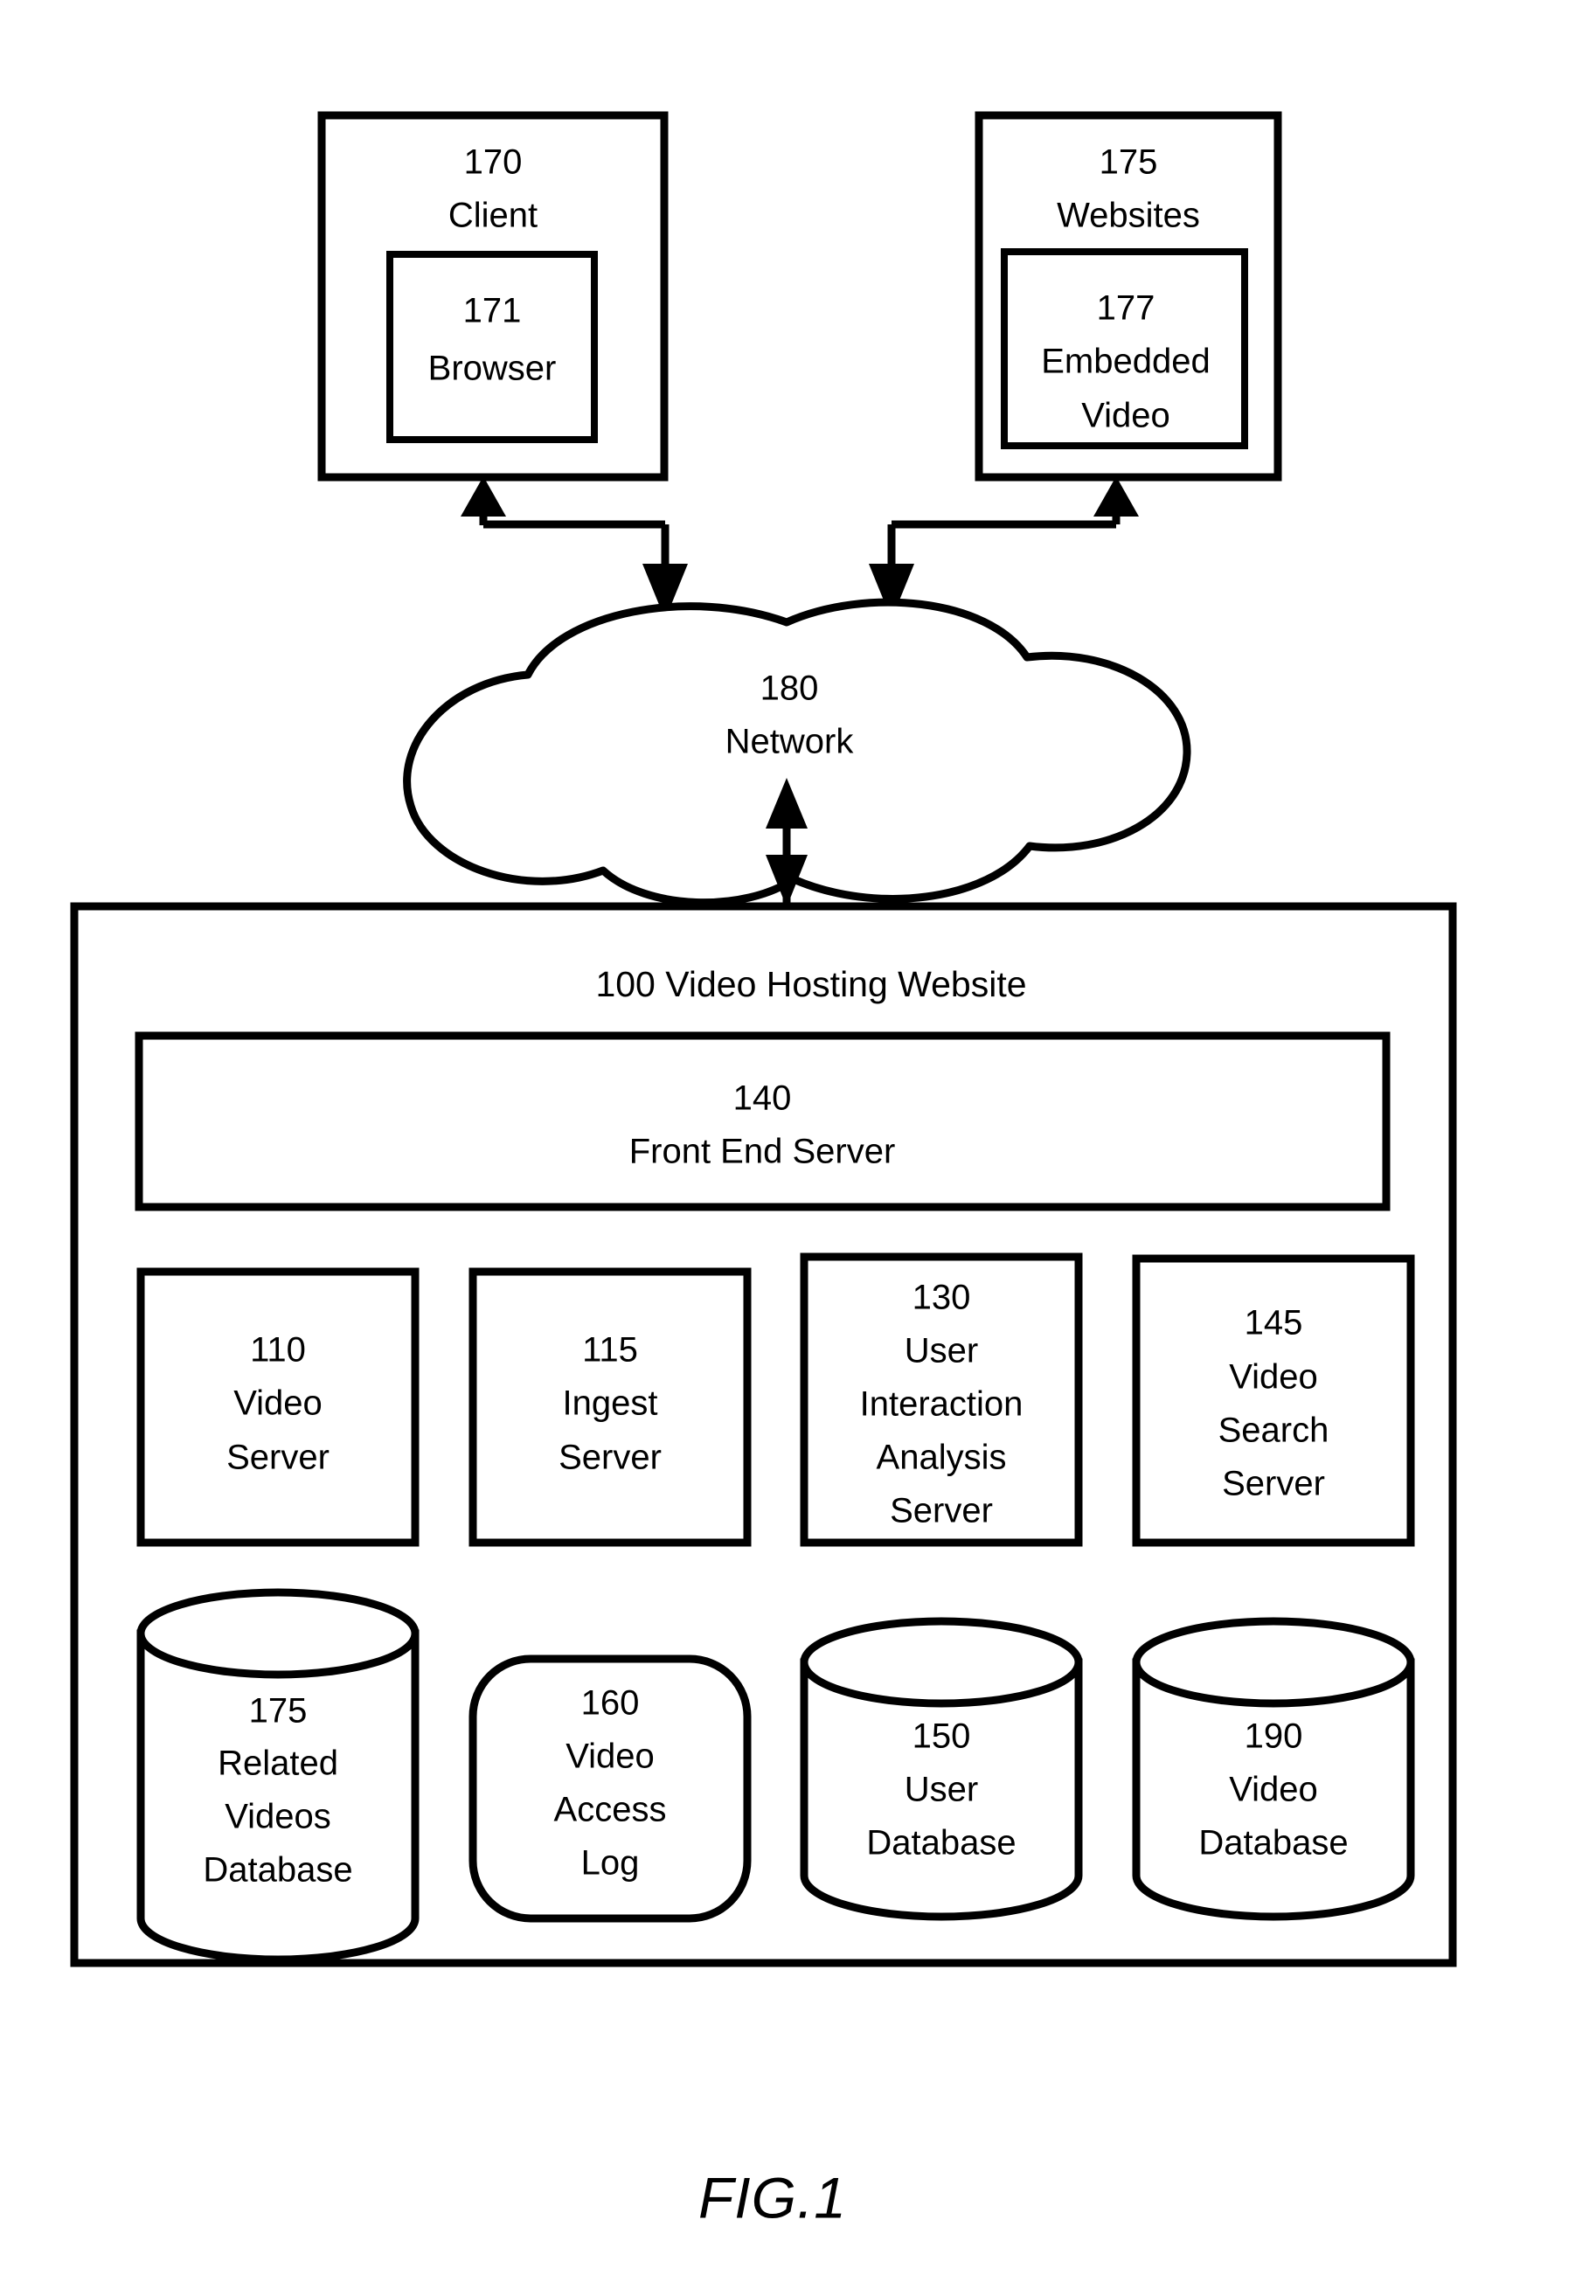 This screenshot has height=2296, width=1596. Describe the element at coordinates (1273, 1431) in the screenshot. I see `server-line-3-1: Search` at that location.